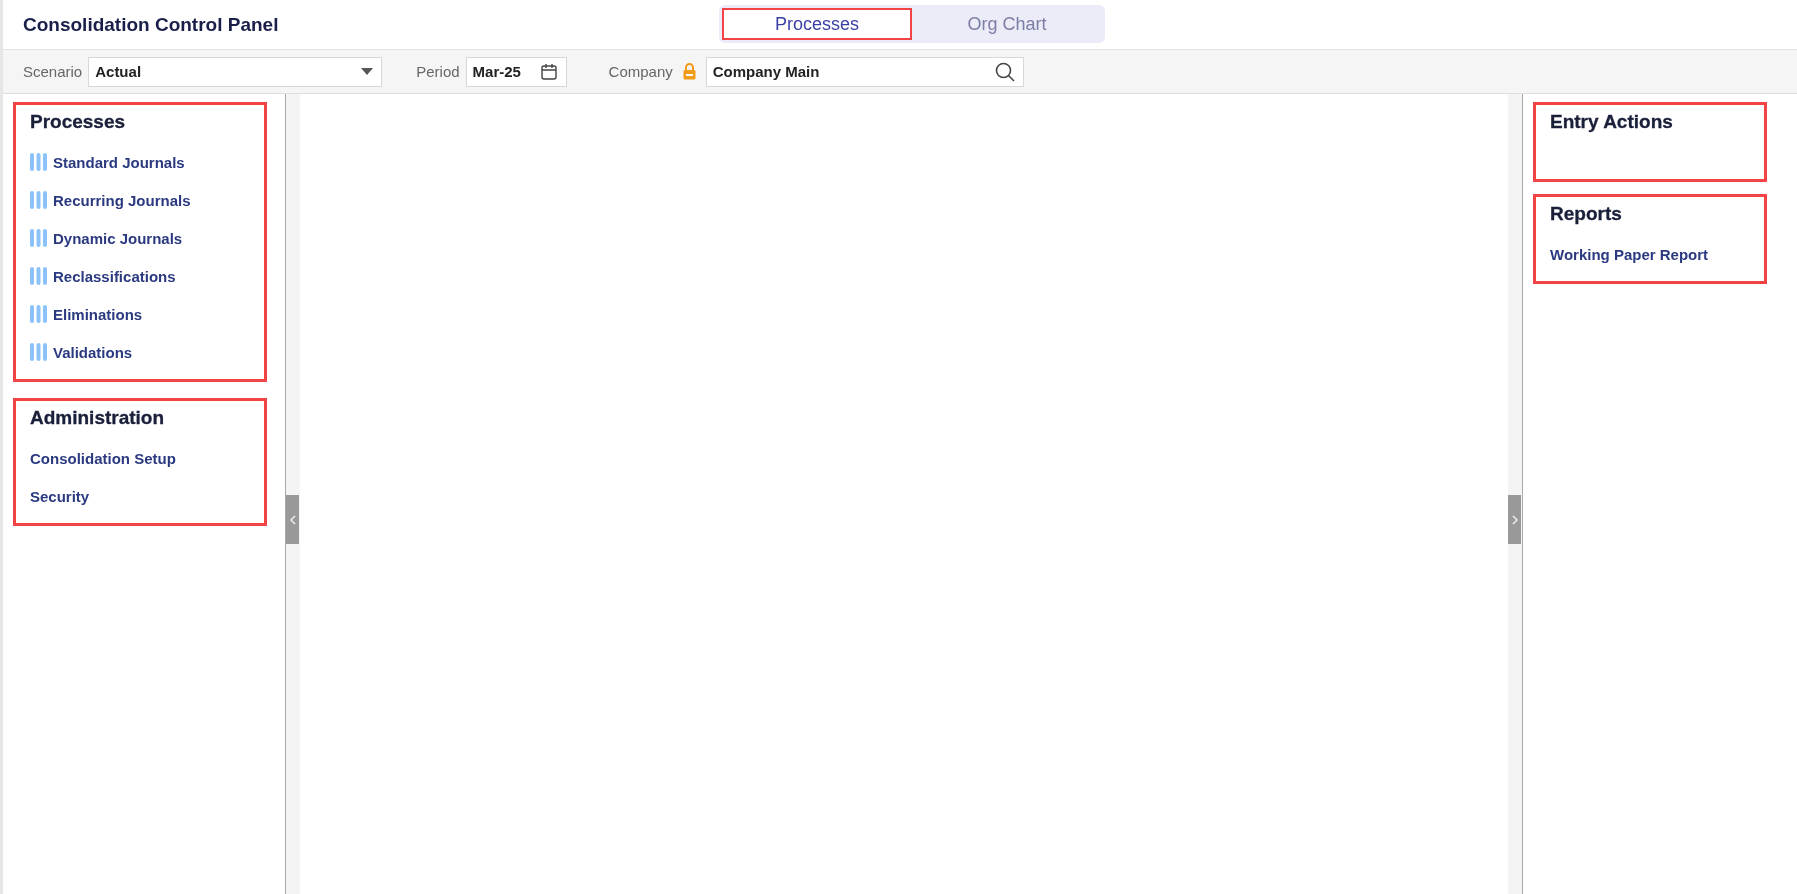 The height and width of the screenshot is (894, 1797). I want to click on scenario-dropdown: Actual, so click(235, 71).